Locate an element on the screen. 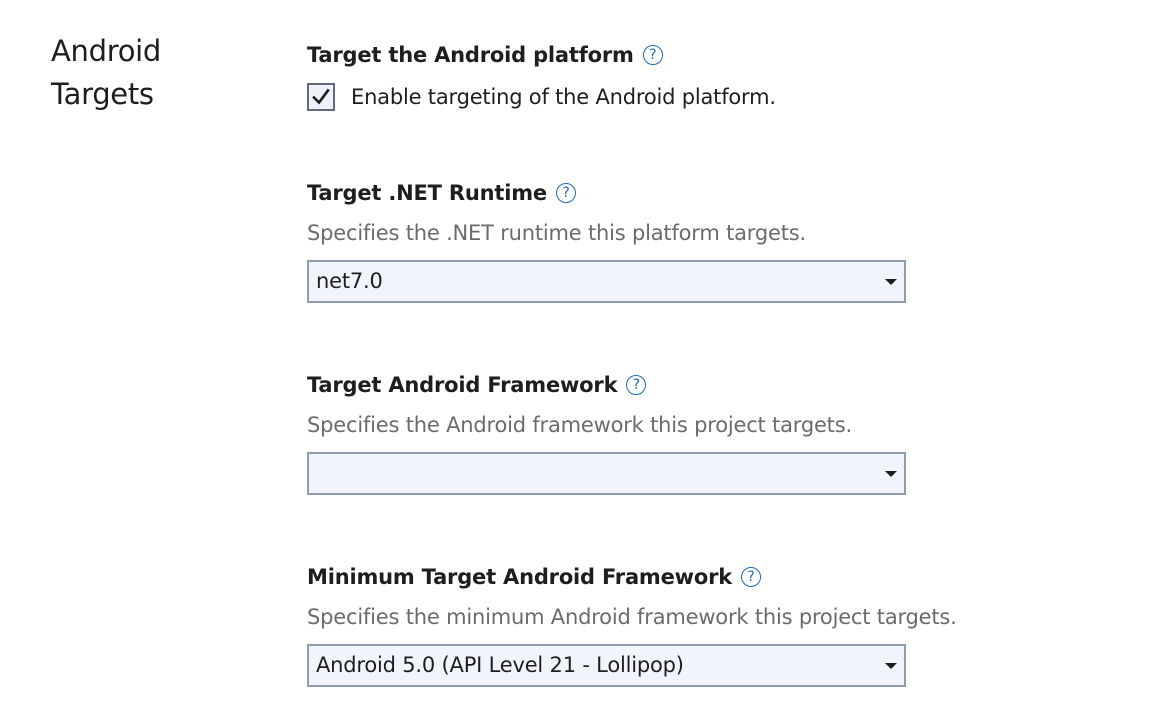  runtime-heading-text: Target .NET Runtime is located at coordinates (427, 193).